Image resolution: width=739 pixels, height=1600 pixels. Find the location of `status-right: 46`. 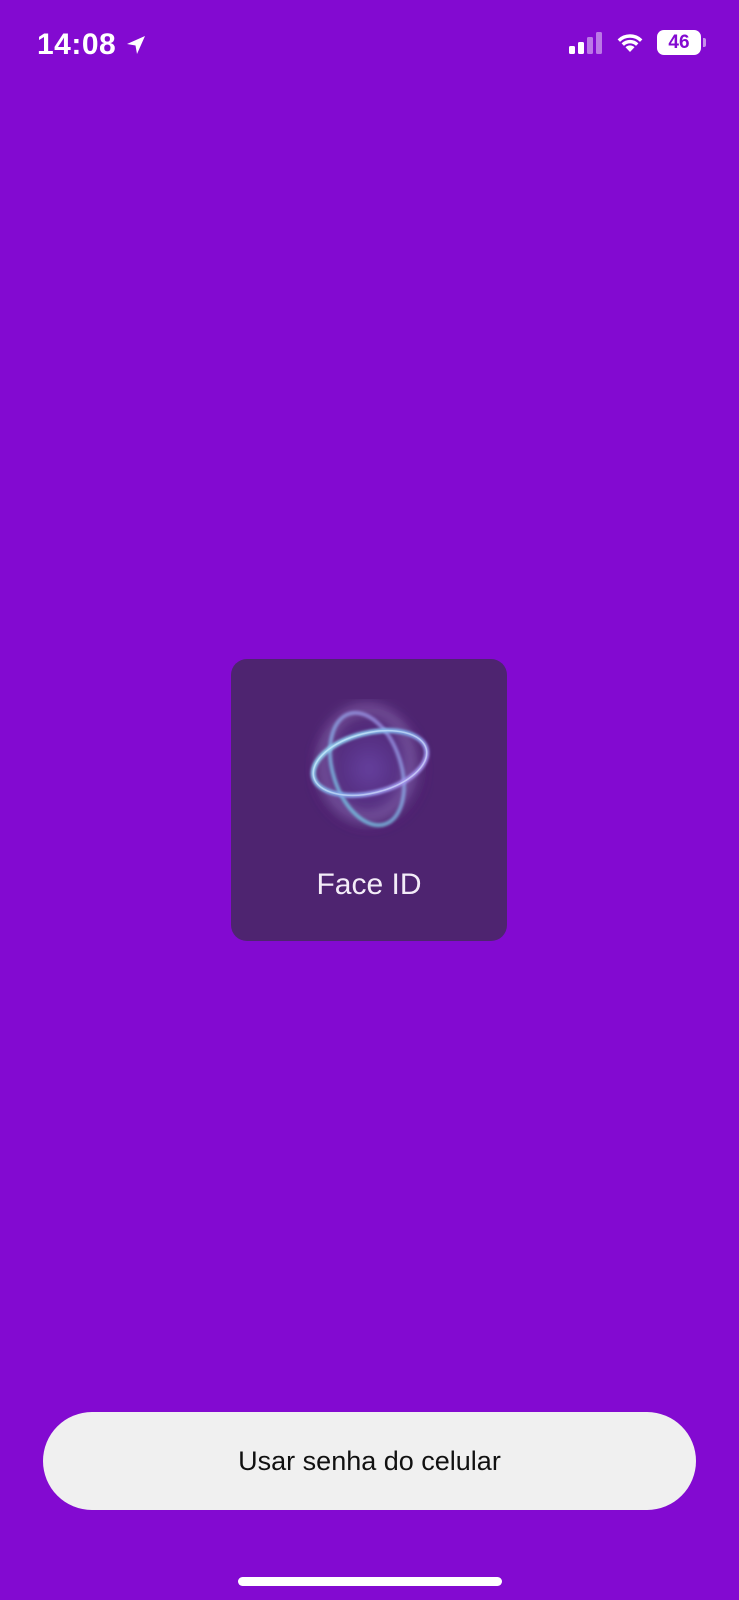

status-right: 46 is located at coordinates (637, 42).